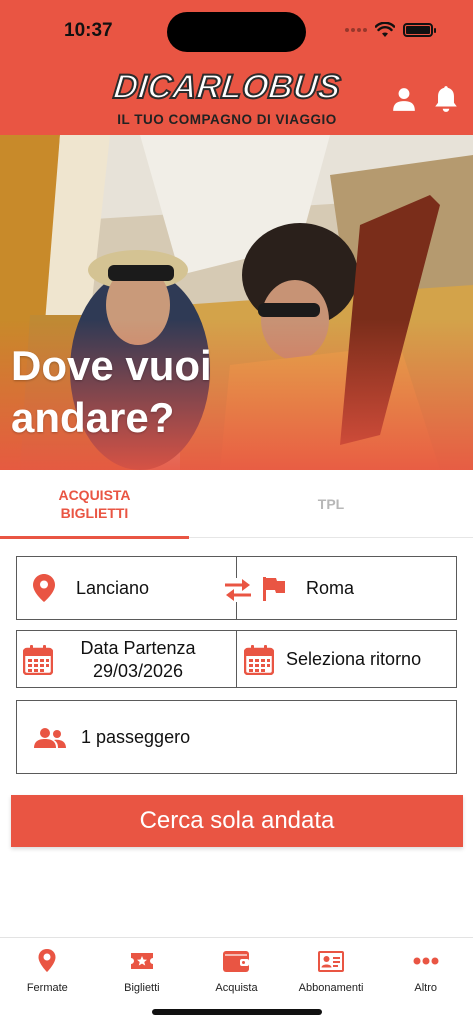  What do you see at coordinates (142, 988) in the screenshot?
I see `nav-label: Biglietti` at bounding box center [142, 988].